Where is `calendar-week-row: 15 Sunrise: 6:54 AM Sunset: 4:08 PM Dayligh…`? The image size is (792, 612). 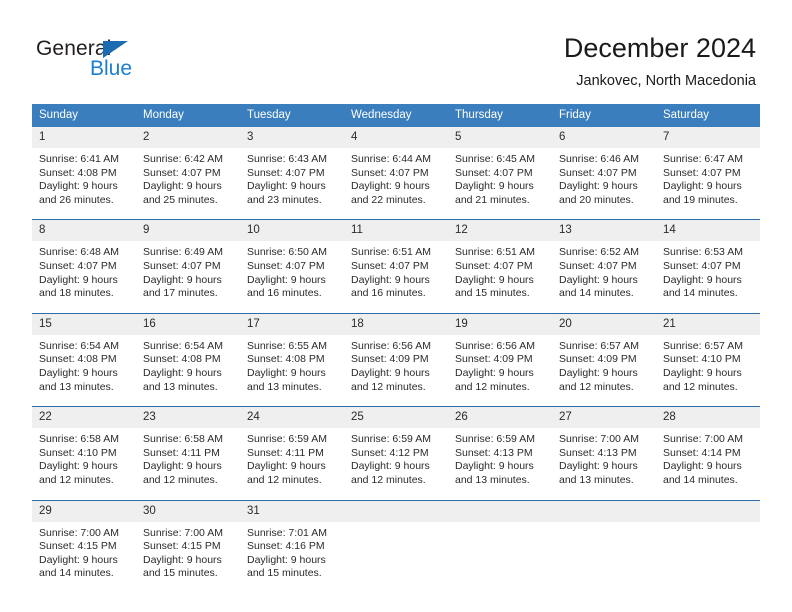
calendar-week-row: 15 Sunrise: 6:54 AM Sunset: 4:08 PM Dayligh… is located at coordinates (396, 359).